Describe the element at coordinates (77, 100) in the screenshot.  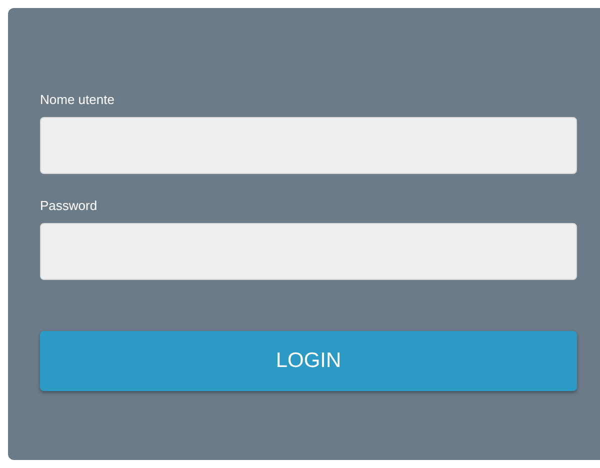
I see `field-label: Nome utente` at that location.